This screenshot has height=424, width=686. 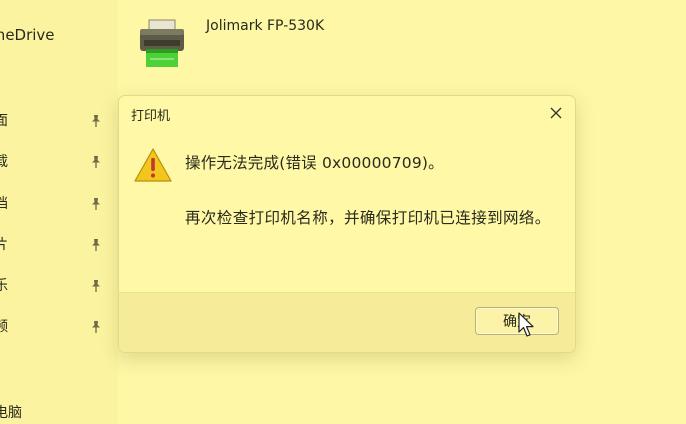 What do you see at coordinates (4, 286) in the screenshot?
I see `nav-item-label: 乐` at bounding box center [4, 286].